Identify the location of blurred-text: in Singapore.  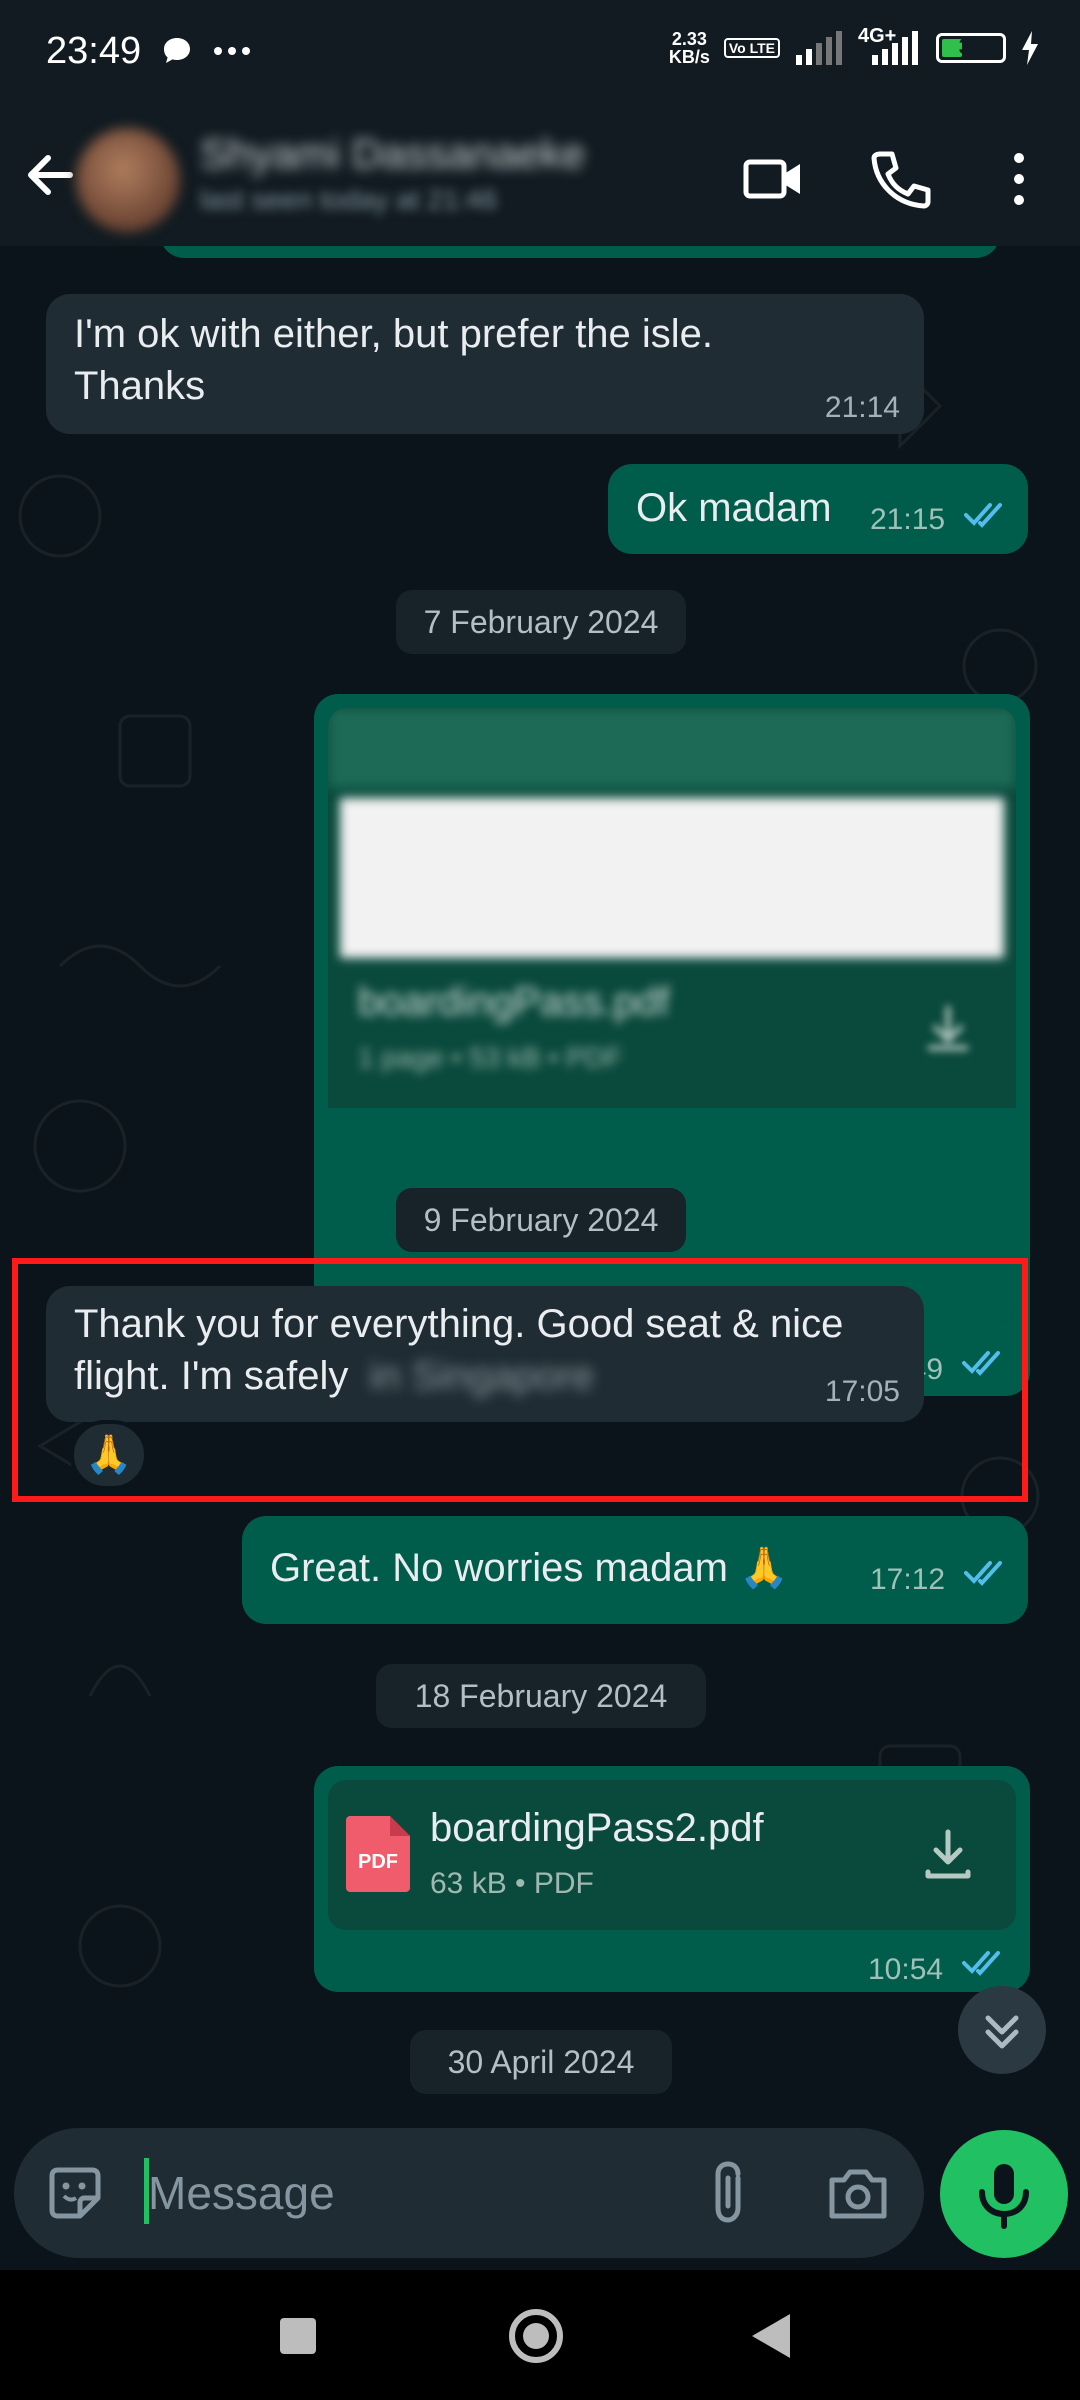
(482, 1376).